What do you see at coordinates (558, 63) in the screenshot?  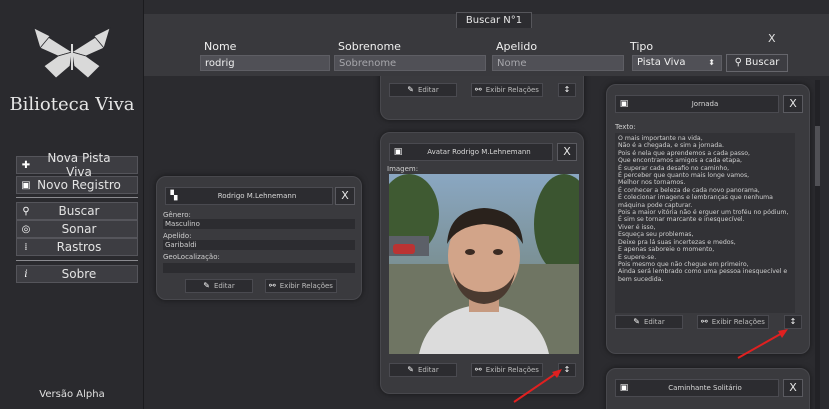 I see `apelido-input` at bounding box center [558, 63].